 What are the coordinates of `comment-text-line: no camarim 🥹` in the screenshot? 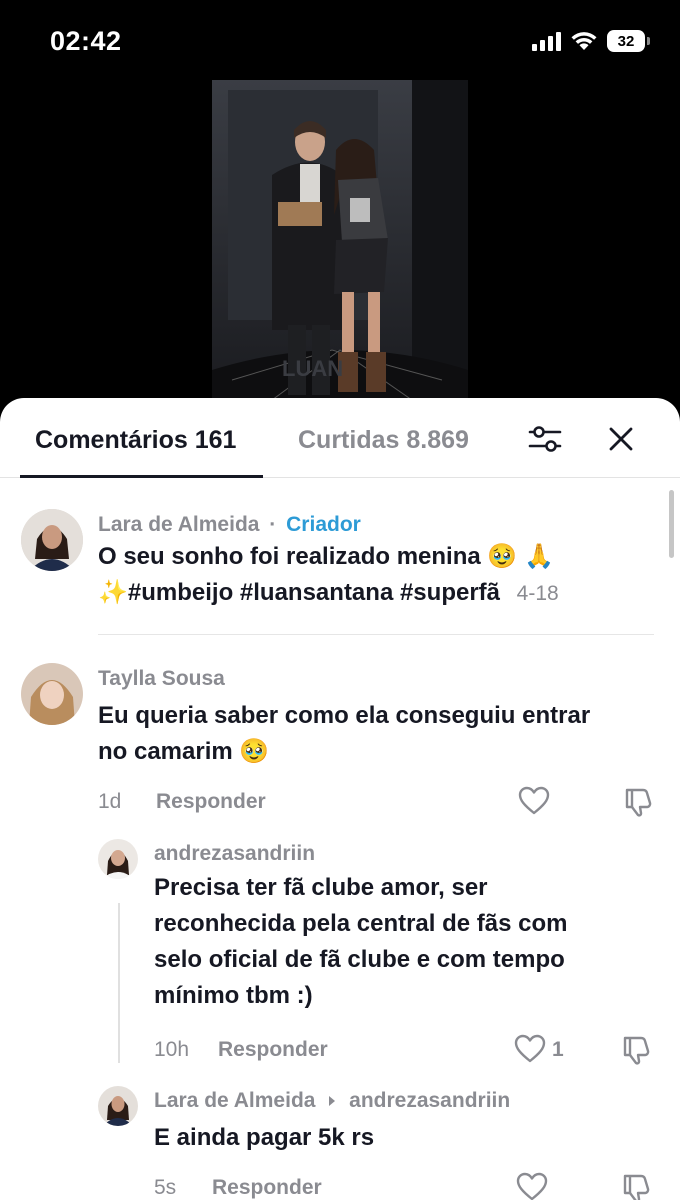 It's located at (184, 751).